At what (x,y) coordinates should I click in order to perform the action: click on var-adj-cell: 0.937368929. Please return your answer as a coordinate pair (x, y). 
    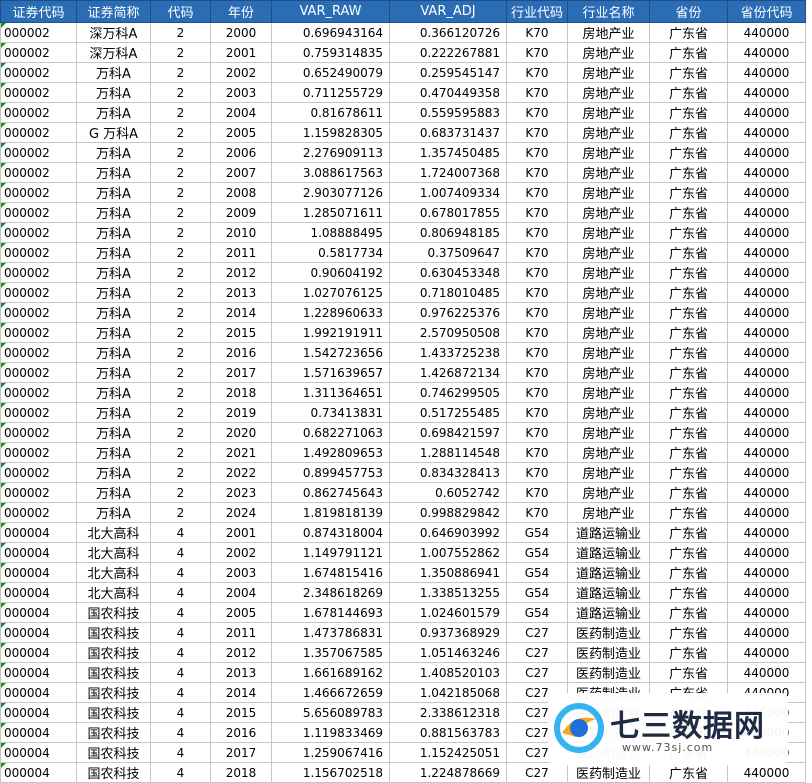
    Looking at the image, I should click on (448, 632).